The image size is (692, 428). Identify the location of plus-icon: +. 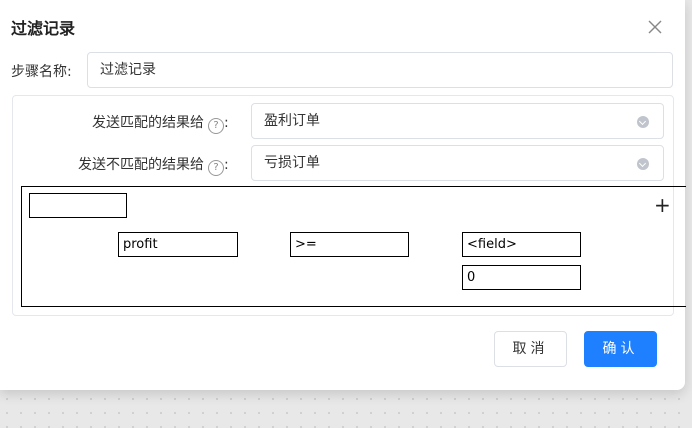
(662, 205).